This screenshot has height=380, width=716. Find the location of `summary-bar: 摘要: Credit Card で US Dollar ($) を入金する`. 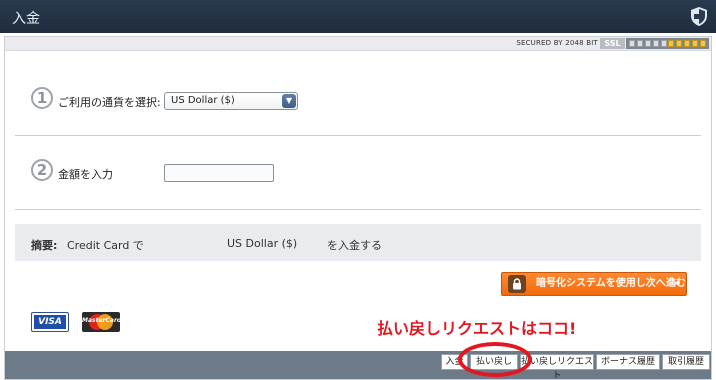

summary-bar: 摘要: Credit Card で US Dollar ($) を入金する is located at coordinates (358, 242).